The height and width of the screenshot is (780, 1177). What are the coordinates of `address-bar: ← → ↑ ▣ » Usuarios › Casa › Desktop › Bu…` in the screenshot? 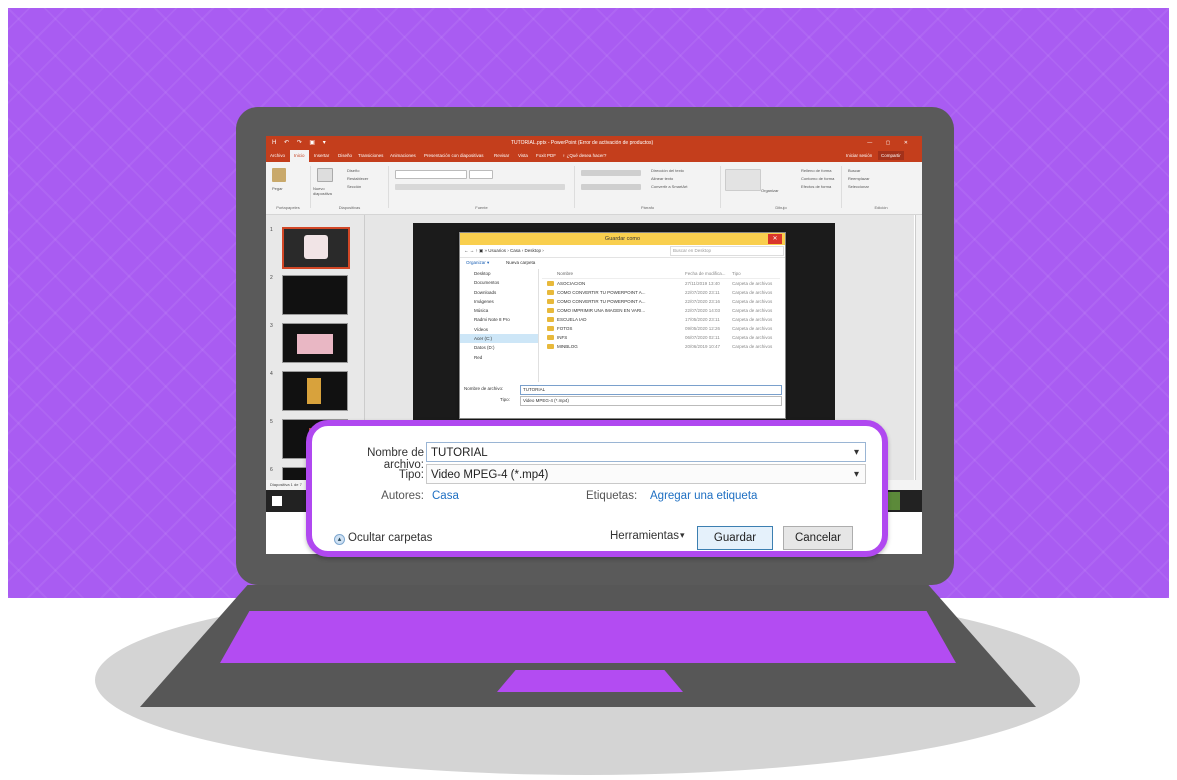 It's located at (622, 251).